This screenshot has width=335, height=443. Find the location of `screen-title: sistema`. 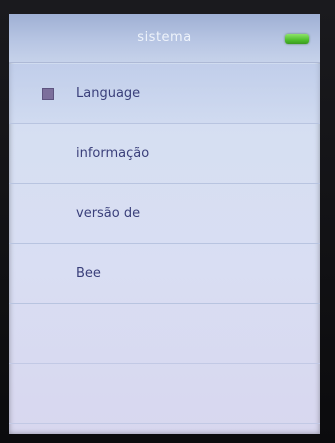

screen-title: sistema is located at coordinates (164, 37).